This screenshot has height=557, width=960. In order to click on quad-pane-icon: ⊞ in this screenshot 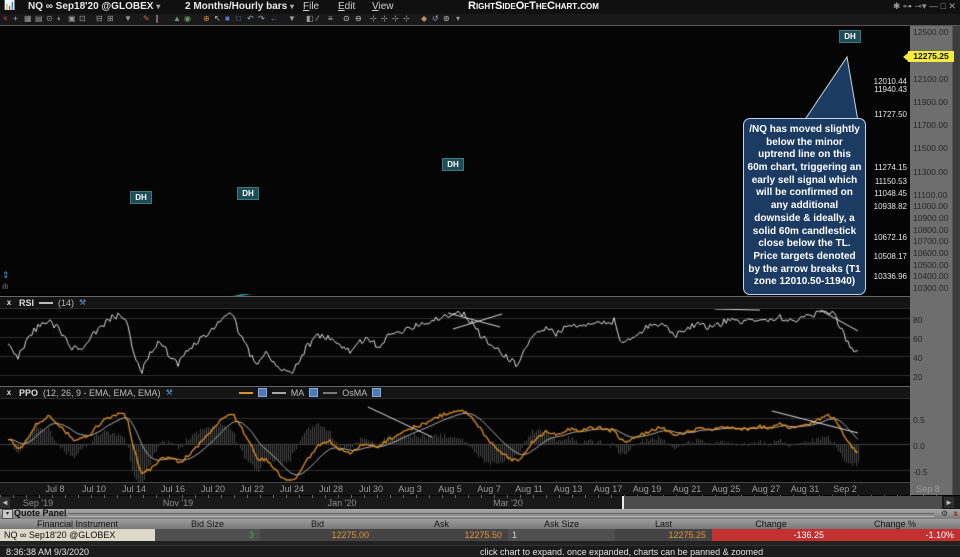, I will do `click(110, 19)`.